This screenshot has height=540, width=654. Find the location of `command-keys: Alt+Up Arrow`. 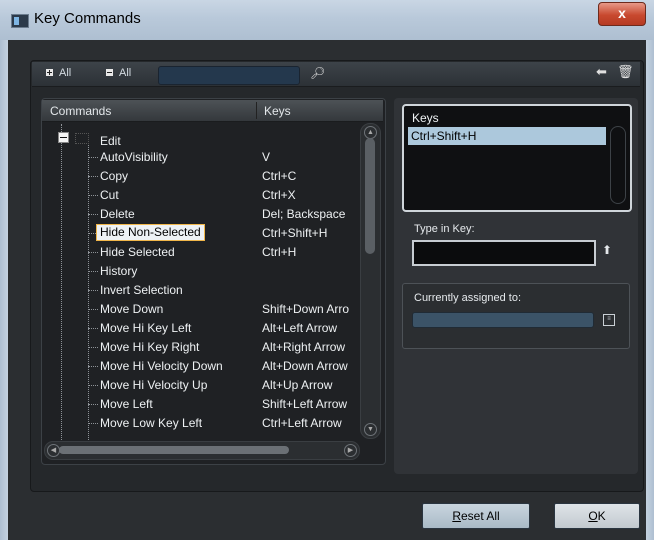

command-keys: Alt+Up Arrow is located at coordinates (297, 385).